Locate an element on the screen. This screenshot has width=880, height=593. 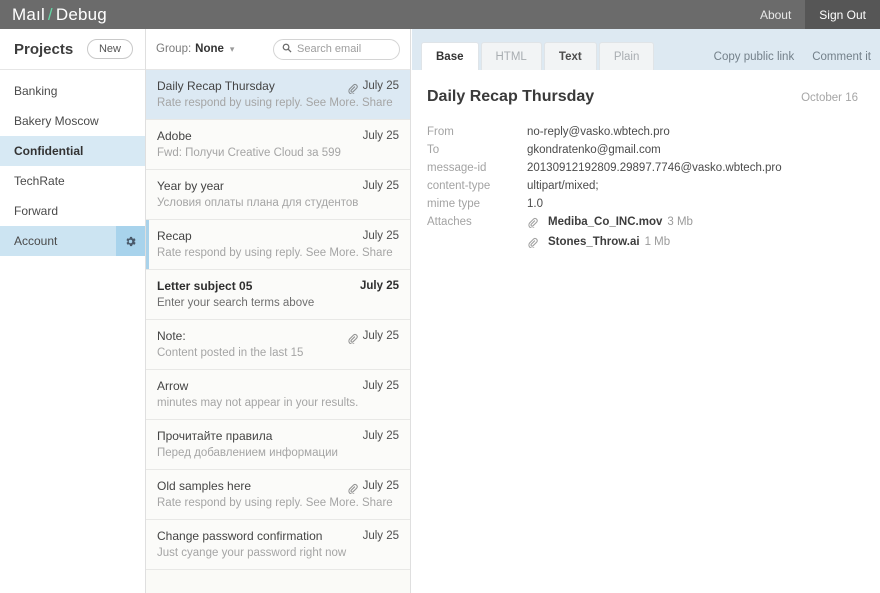
sidebar-item-label: Bakery Moscow is located at coordinates (56, 121).